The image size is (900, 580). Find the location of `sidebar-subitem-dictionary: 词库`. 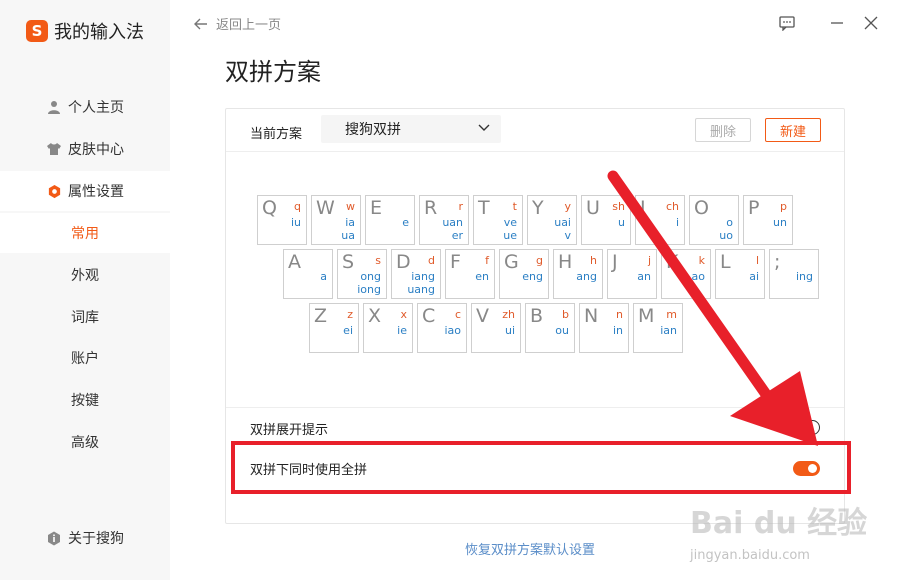

sidebar-subitem-dictionary: 词库 is located at coordinates (85, 317).